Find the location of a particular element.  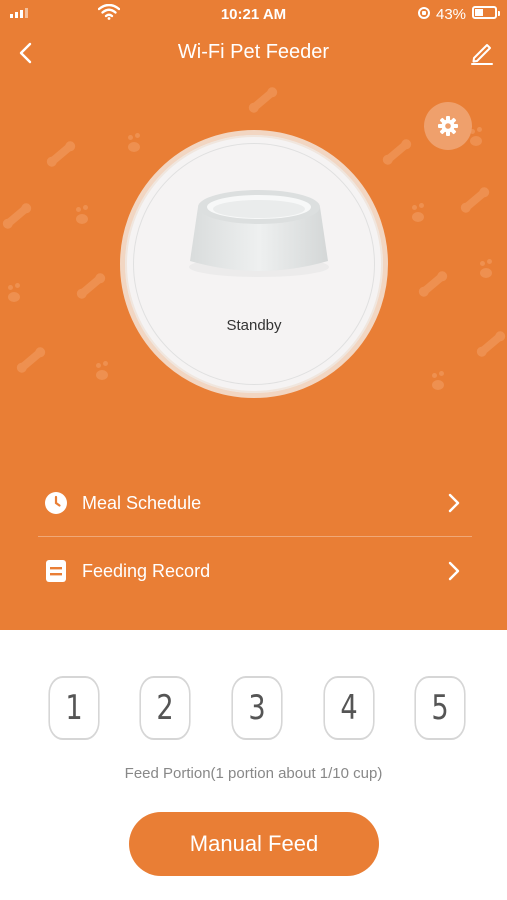

settings-button is located at coordinates (448, 126).